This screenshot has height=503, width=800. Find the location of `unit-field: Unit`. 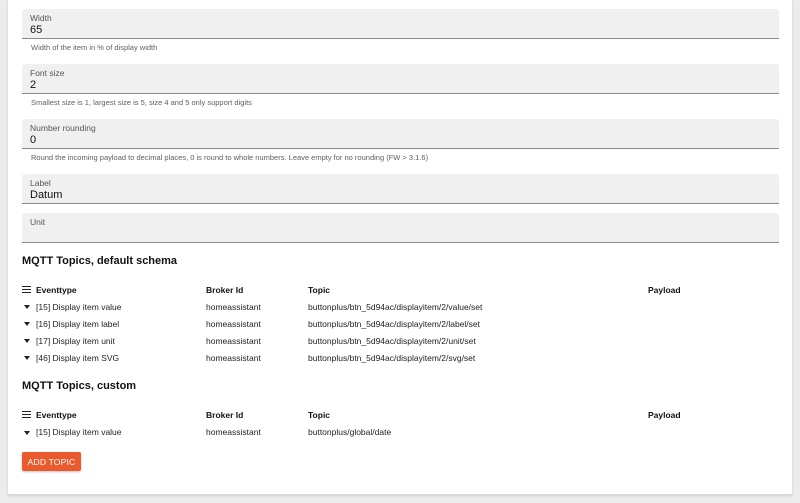

unit-field: Unit is located at coordinates (400, 228).